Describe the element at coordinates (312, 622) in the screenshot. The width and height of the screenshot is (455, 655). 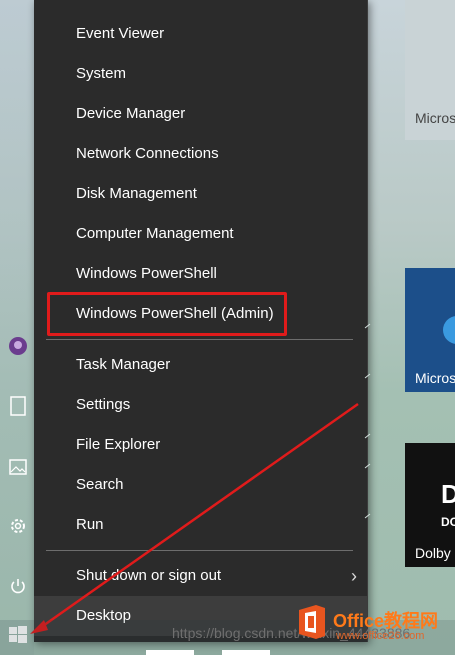
I see `office-logo-icon` at that location.